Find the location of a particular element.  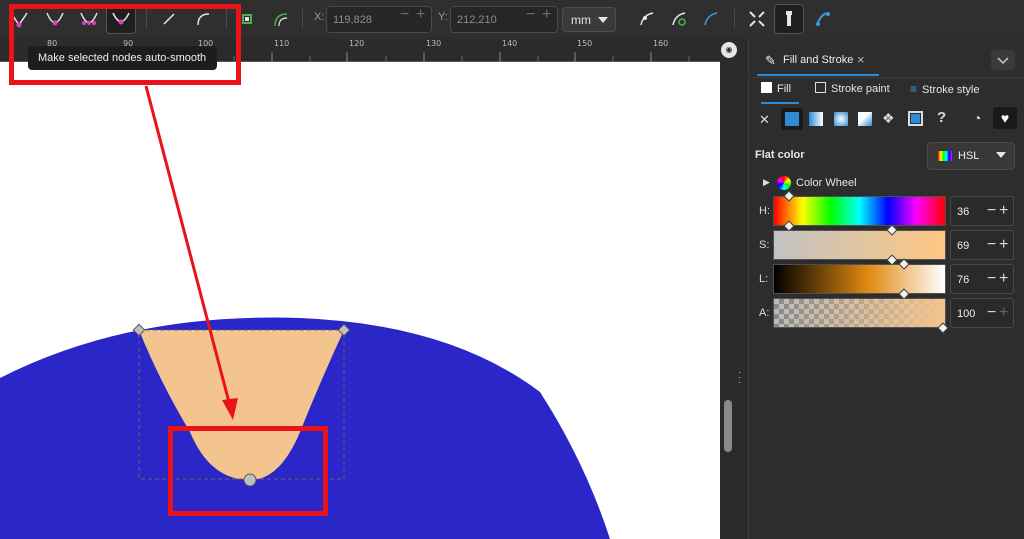

fill-rule-evenodd-icon: ◔ is located at coordinates (977, 118).